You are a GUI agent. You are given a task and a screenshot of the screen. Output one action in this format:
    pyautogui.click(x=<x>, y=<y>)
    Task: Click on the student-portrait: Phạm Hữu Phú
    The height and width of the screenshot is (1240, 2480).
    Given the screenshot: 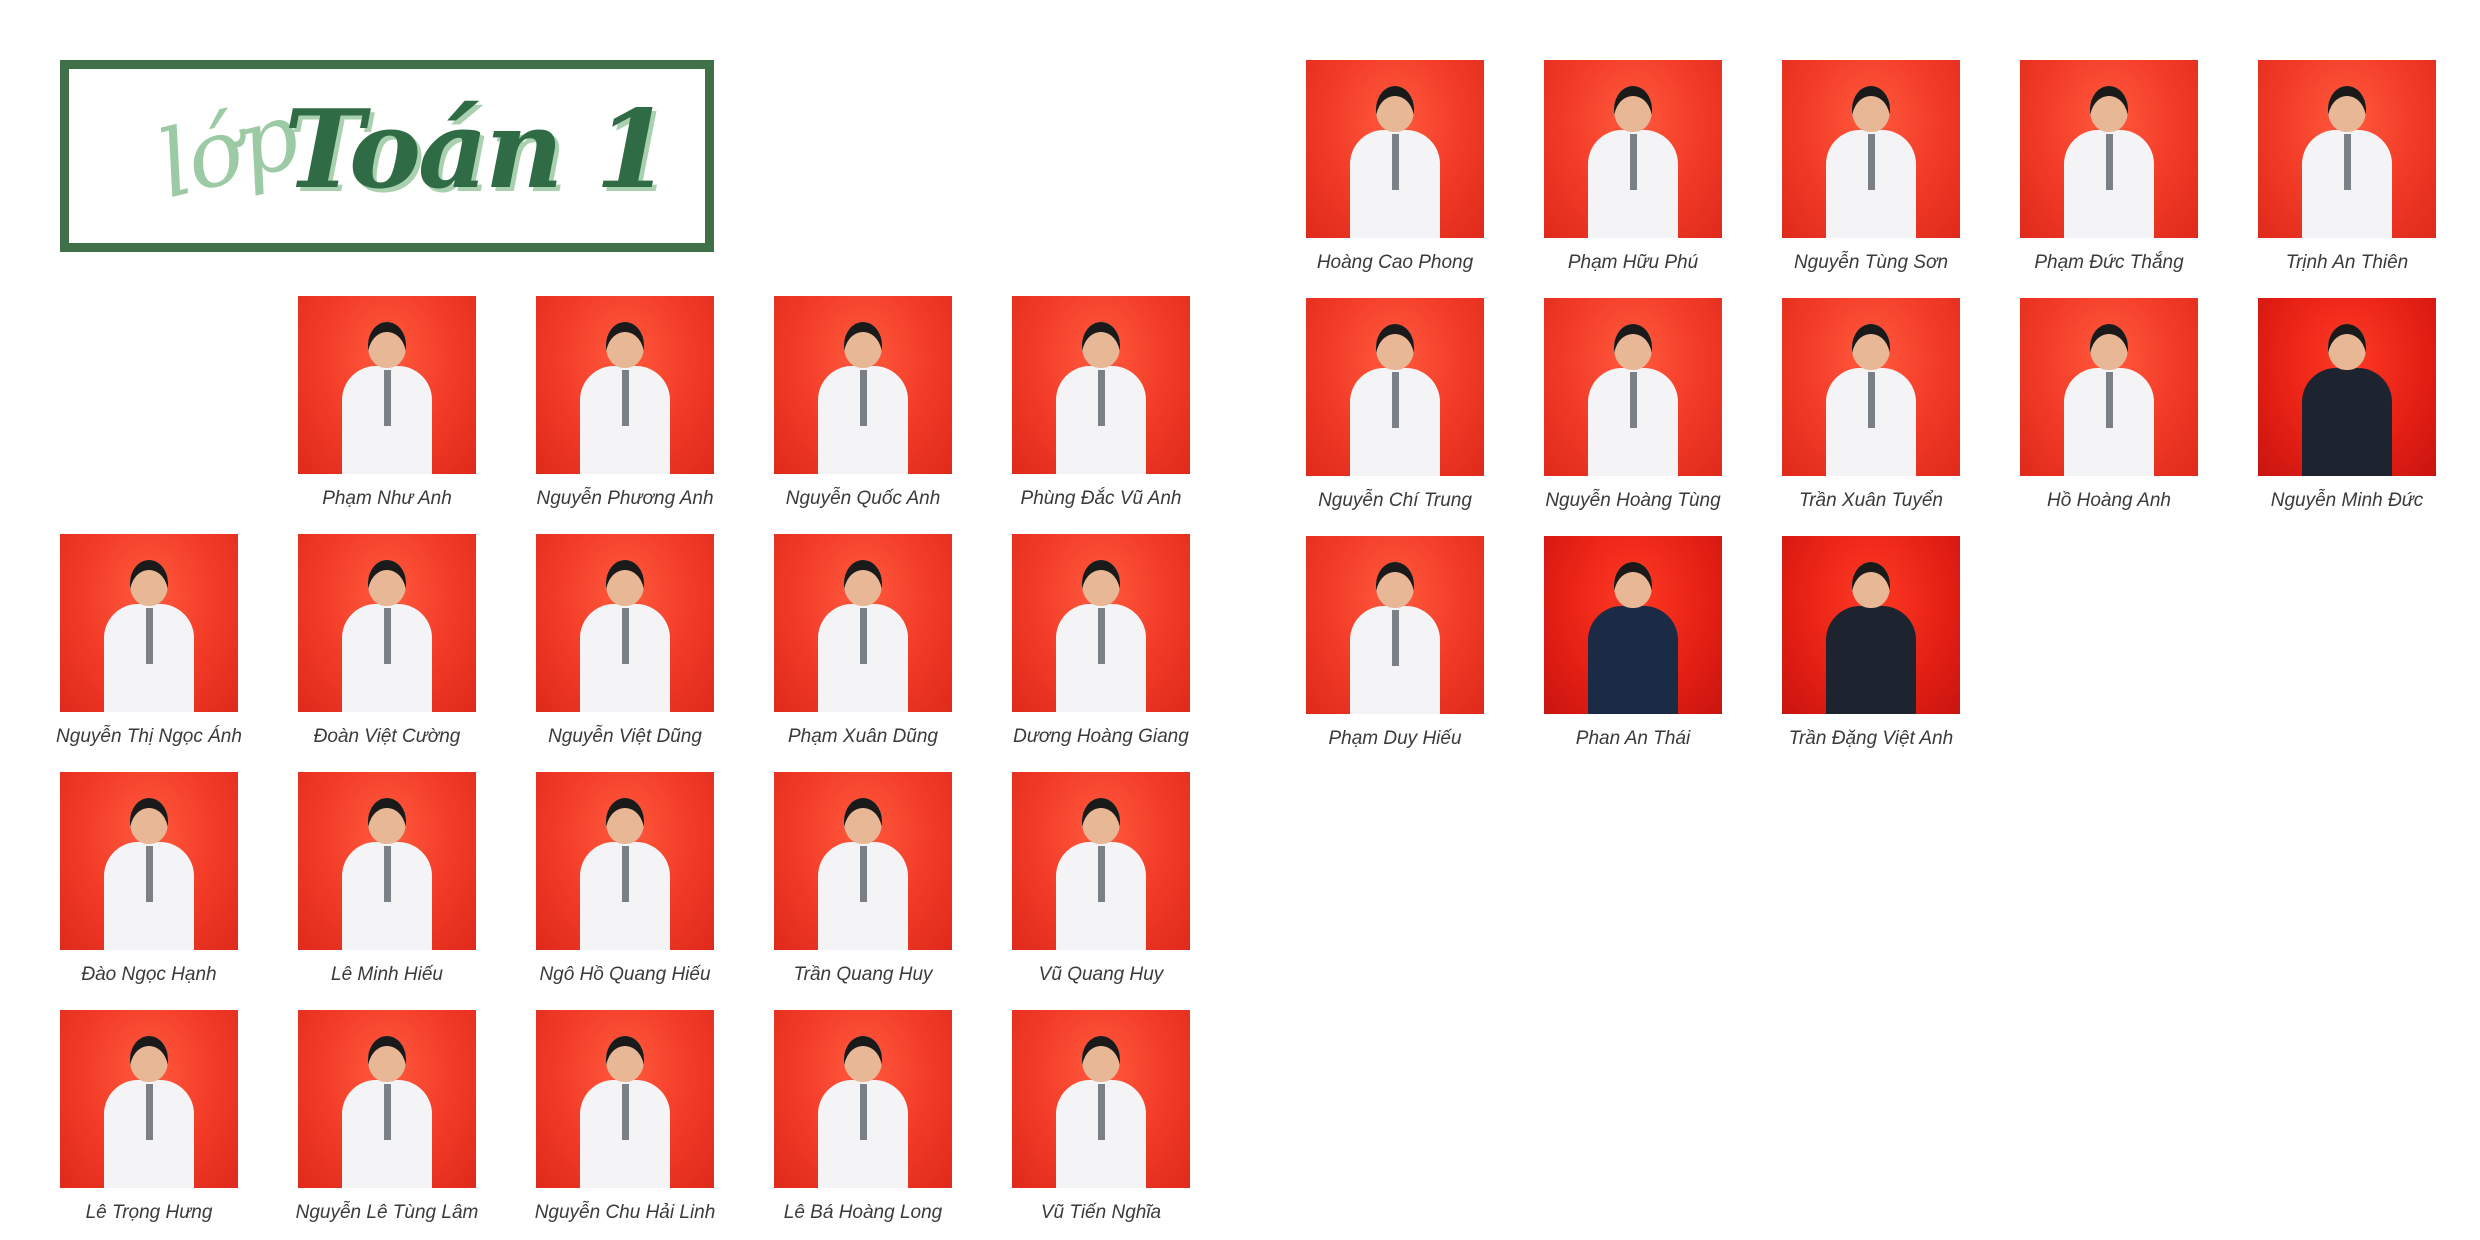 What is the action you would take?
    pyautogui.click(x=1633, y=166)
    